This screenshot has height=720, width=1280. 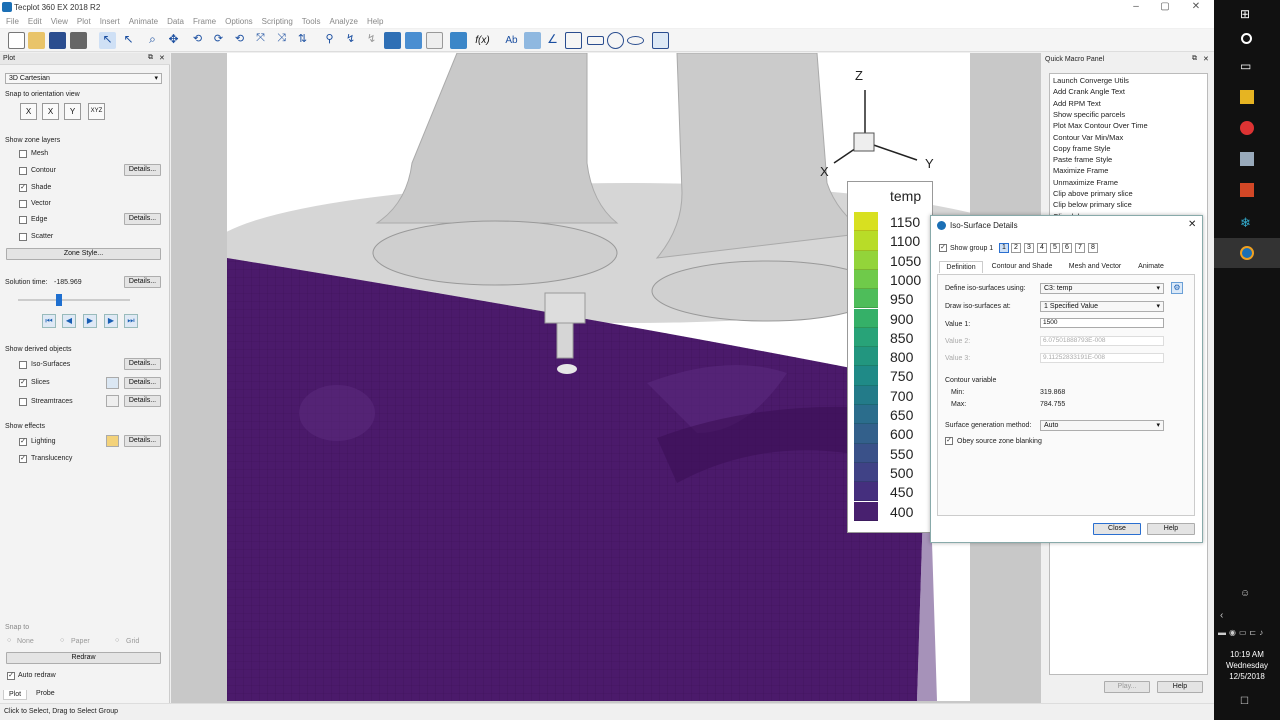 What do you see at coordinates (1082, 159) in the screenshot?
I see `macro-item: Paste frame Style` at bounding box center [1082, 159].